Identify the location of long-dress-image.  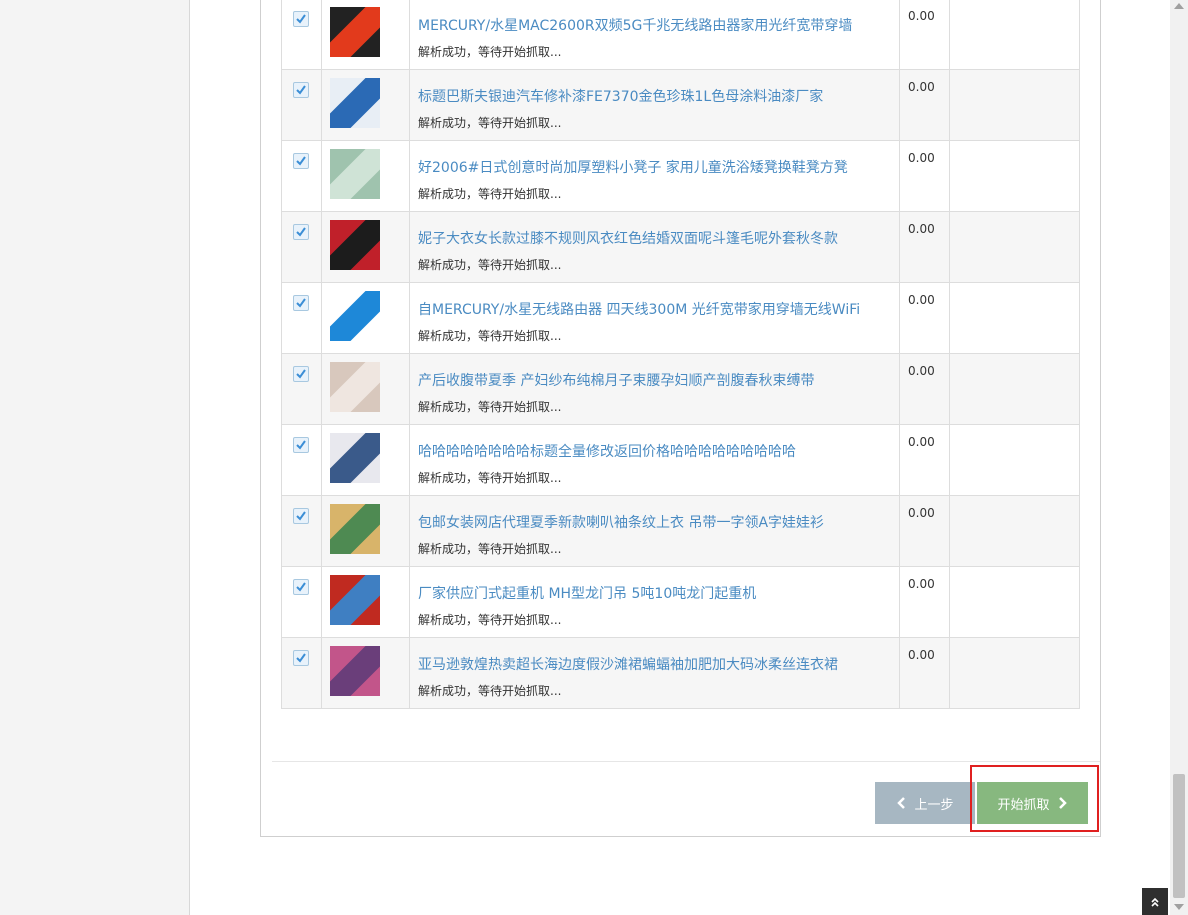
(355, 671).